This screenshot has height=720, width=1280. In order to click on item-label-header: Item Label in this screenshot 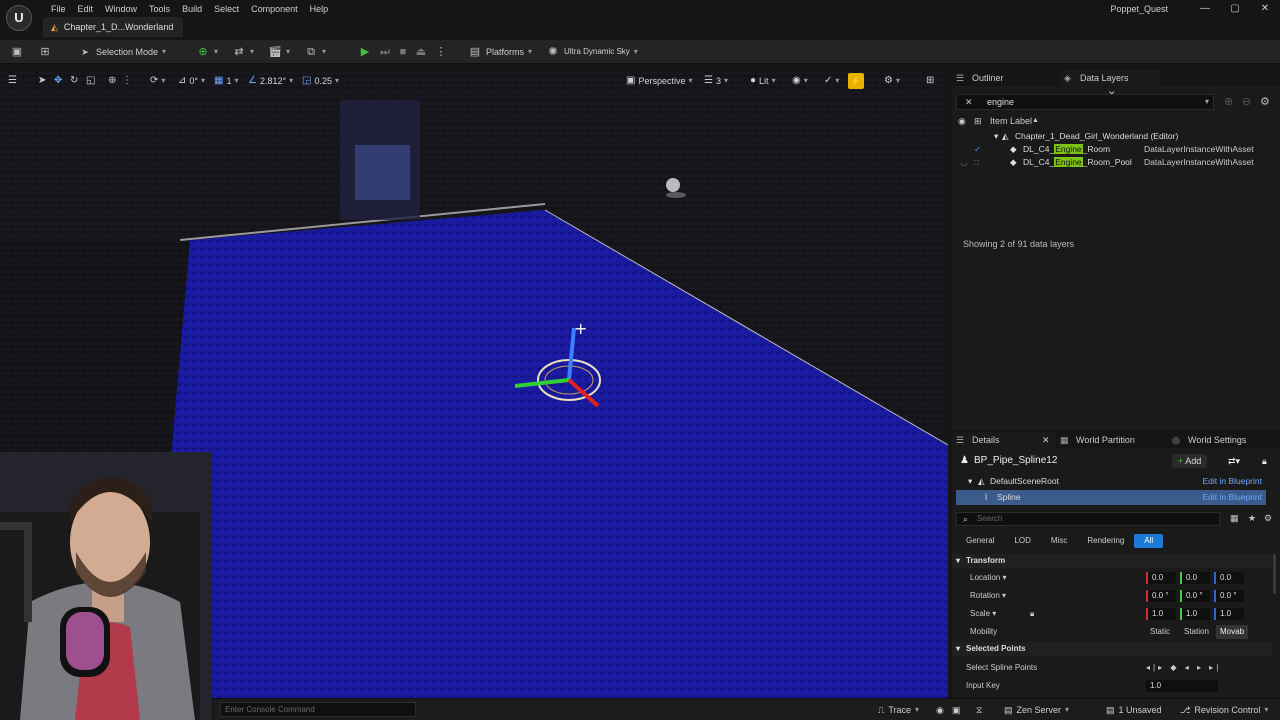, I will do `click(1011, 121)`.